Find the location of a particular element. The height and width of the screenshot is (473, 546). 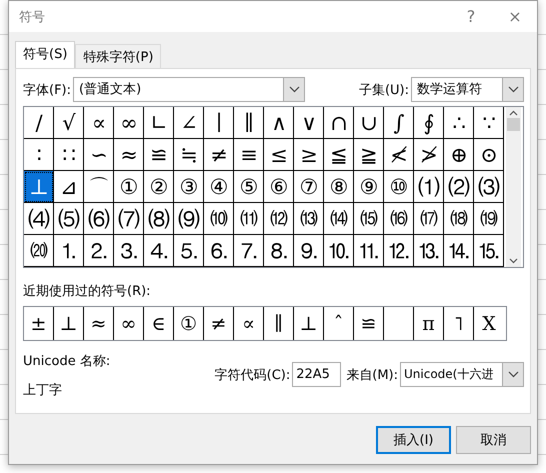

recent-symbol-cell: ∞ is located at coordinates (129, 323).